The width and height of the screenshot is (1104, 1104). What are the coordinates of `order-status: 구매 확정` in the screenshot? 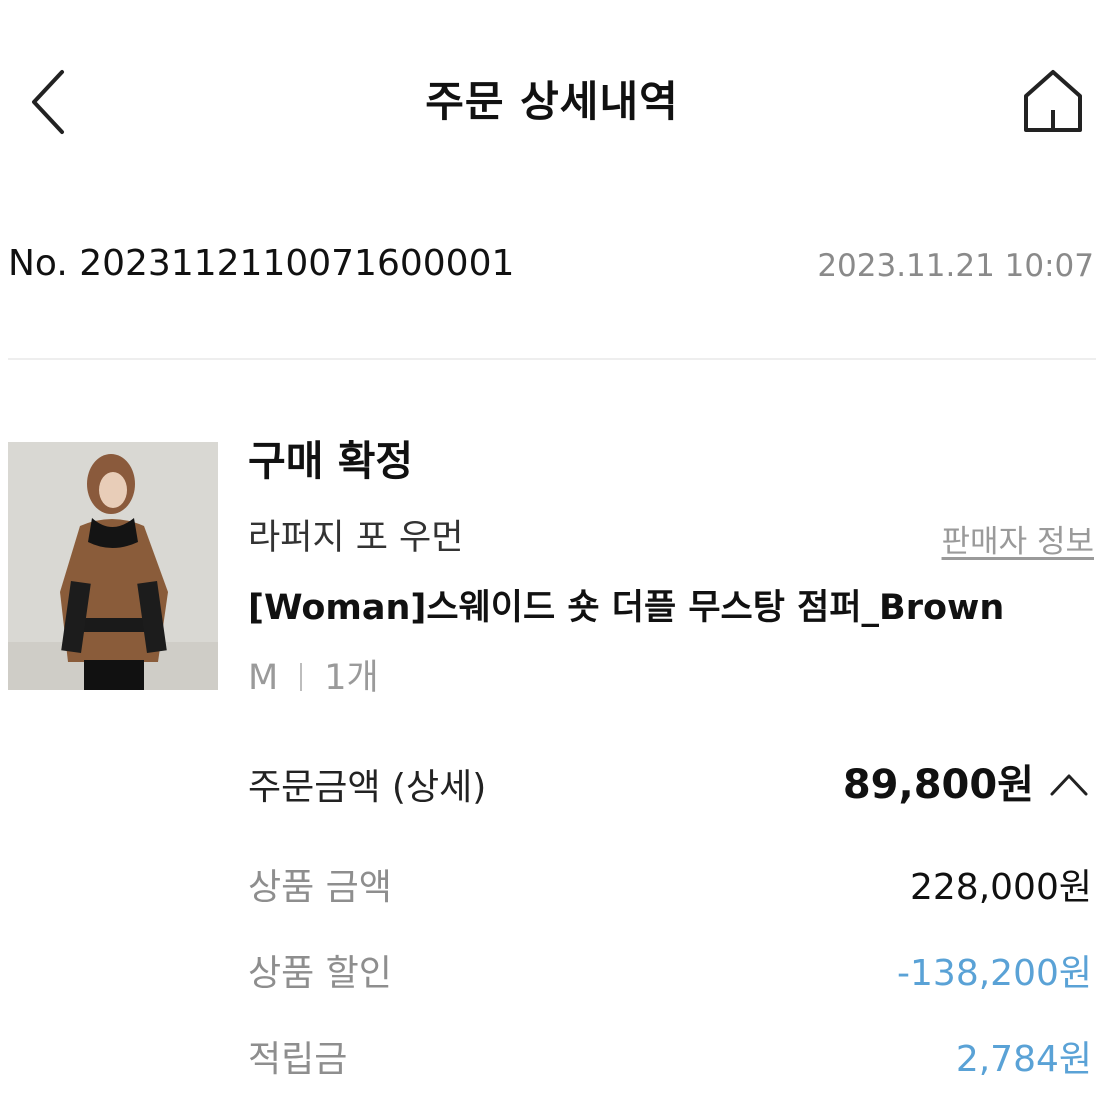 It's located at (331, 461).